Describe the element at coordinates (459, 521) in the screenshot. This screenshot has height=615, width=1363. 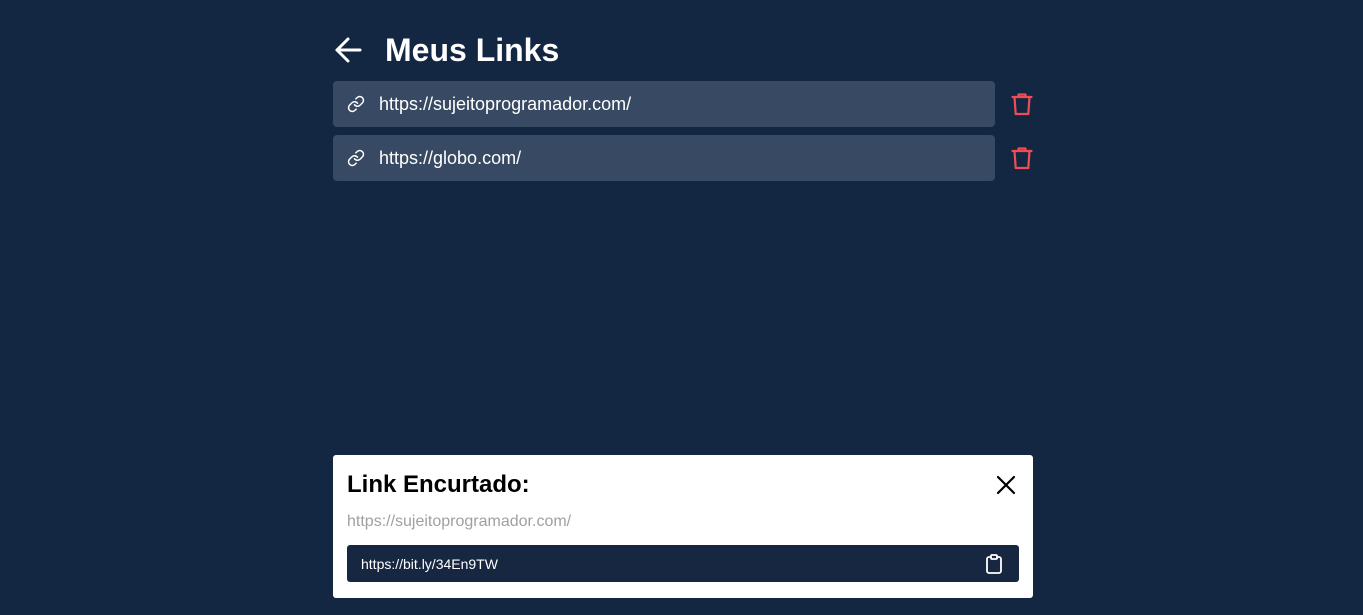
I see `original-url: https://sujeitoprogramador.com/` at that location.